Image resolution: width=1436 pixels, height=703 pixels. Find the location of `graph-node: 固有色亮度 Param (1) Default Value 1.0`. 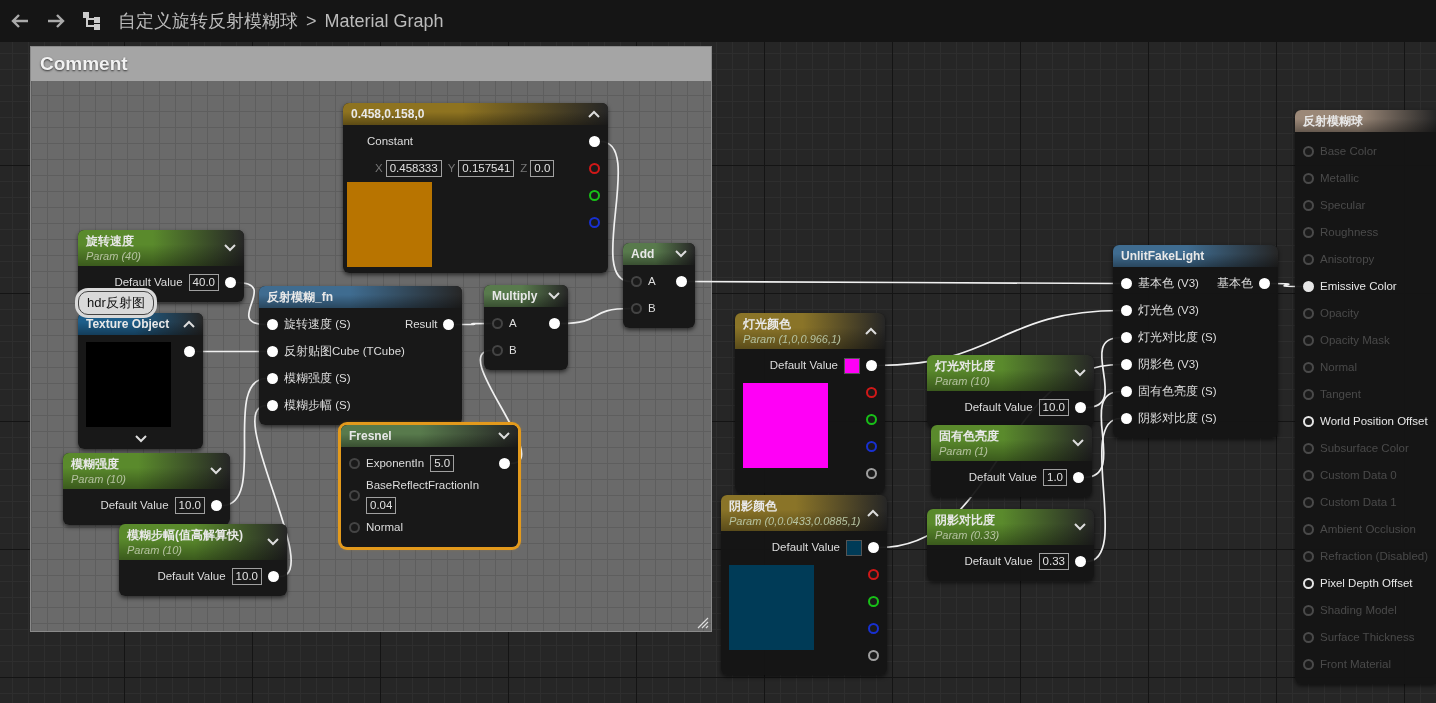

graph-node: 固有色亮度 Param (1) Default Value 1.0 is located at coordinates (1011, 461).